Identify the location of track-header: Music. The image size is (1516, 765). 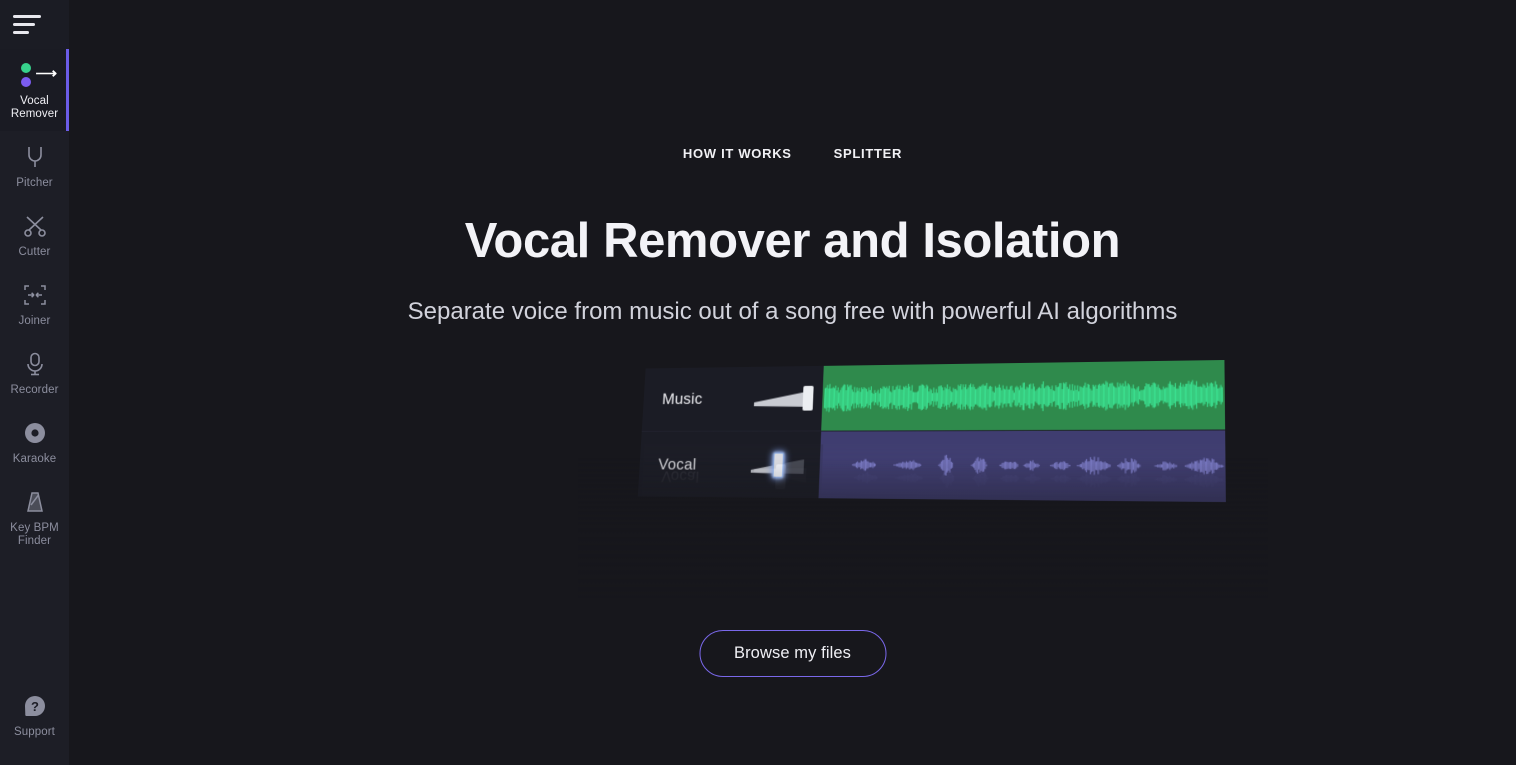
(732, 398).